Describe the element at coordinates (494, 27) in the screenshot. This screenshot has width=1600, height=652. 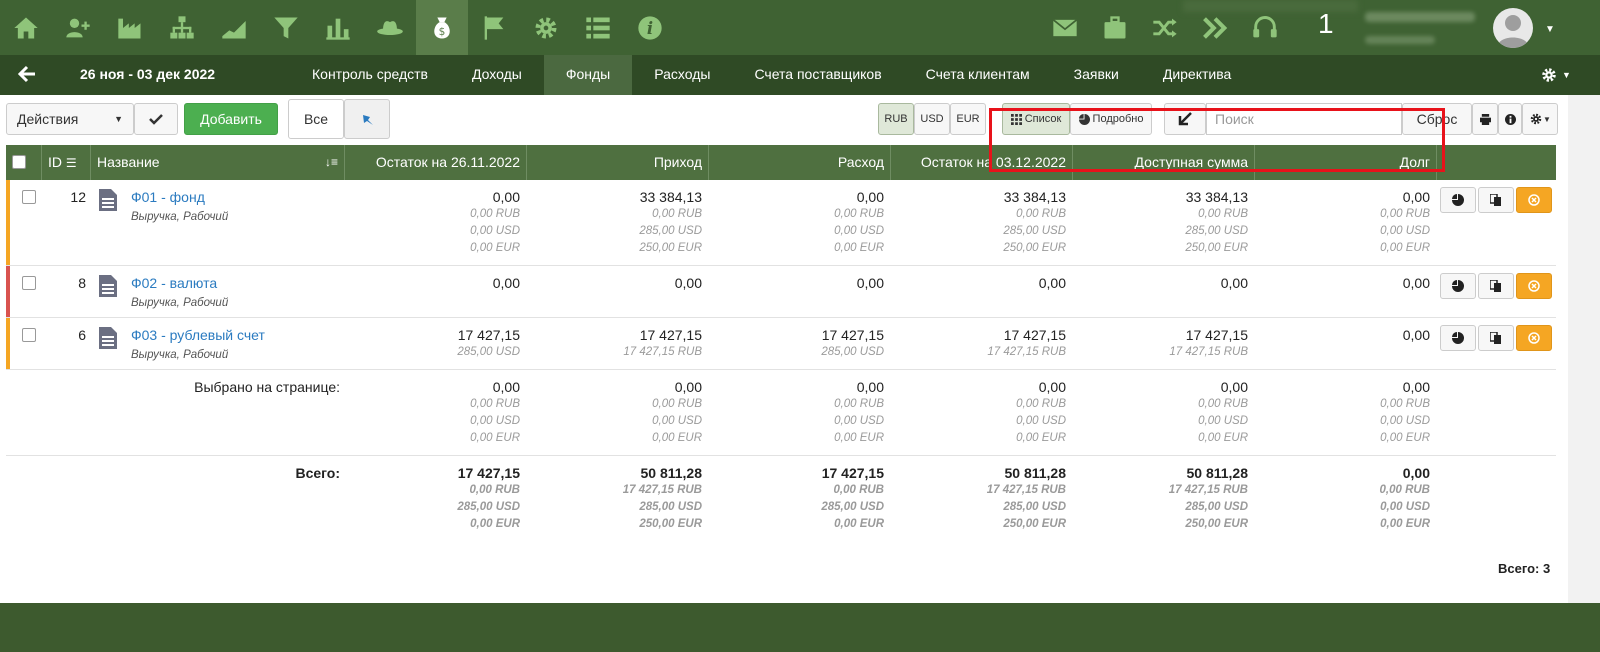
I see `flag-icon` at that location.